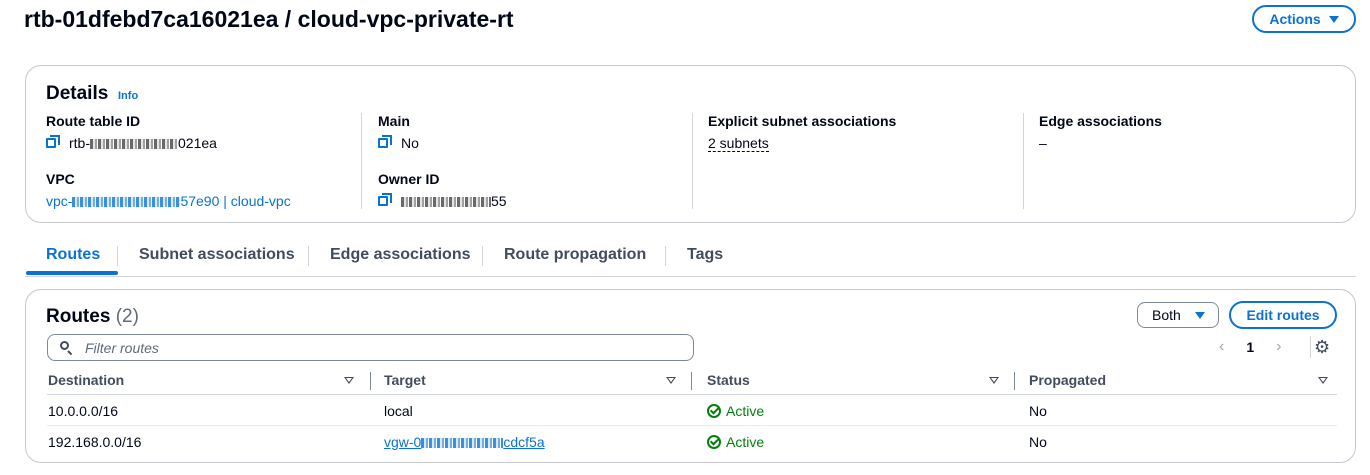 This screenshot has height=475, width=1370. What do you see at coordinates (1067, 380) in the screenshot?
I see `column-header-propagated: Propagated` at bounding box center [1067, 380].